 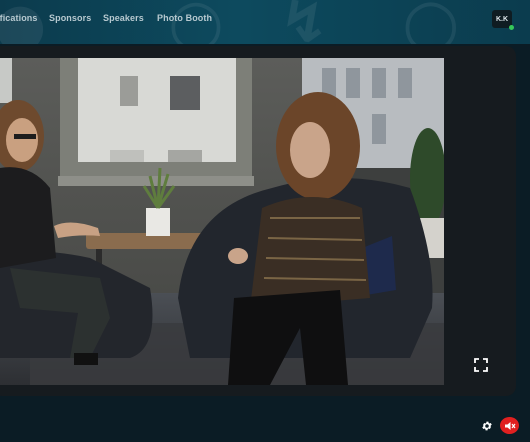 What do you see at coordinates (123, 18) in the screenshot?
I see `nav-item-speakers: Speakers` at bounding box center [123, 18].